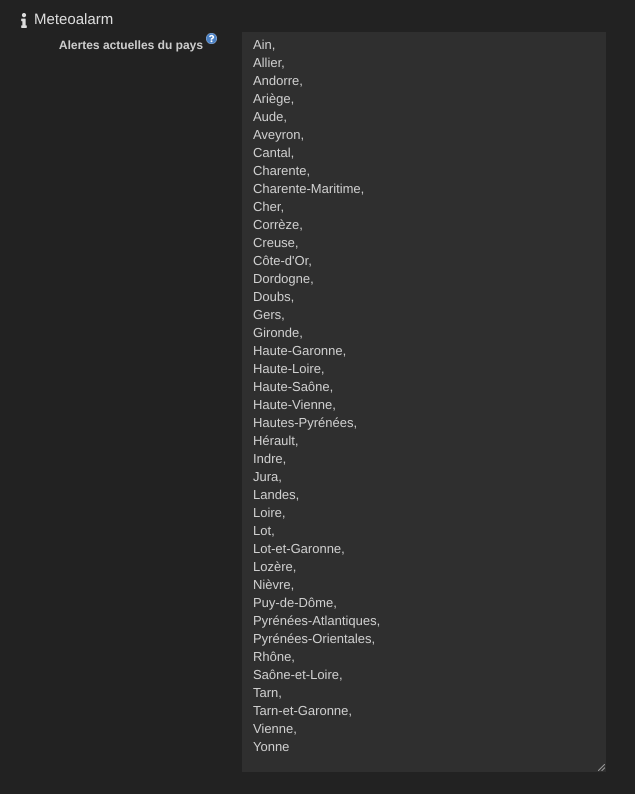 Image resolution: width=635 pixels, height=794 pixels. I want to click on section-title: Meteoalarm, so click(74, 20).